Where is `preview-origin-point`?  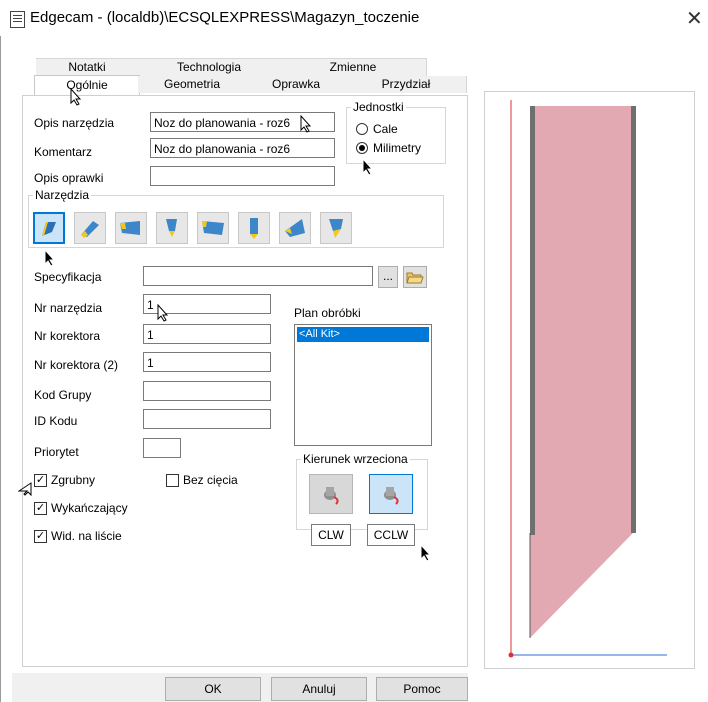 preview-origin-point is located at coordinates (511, 655).